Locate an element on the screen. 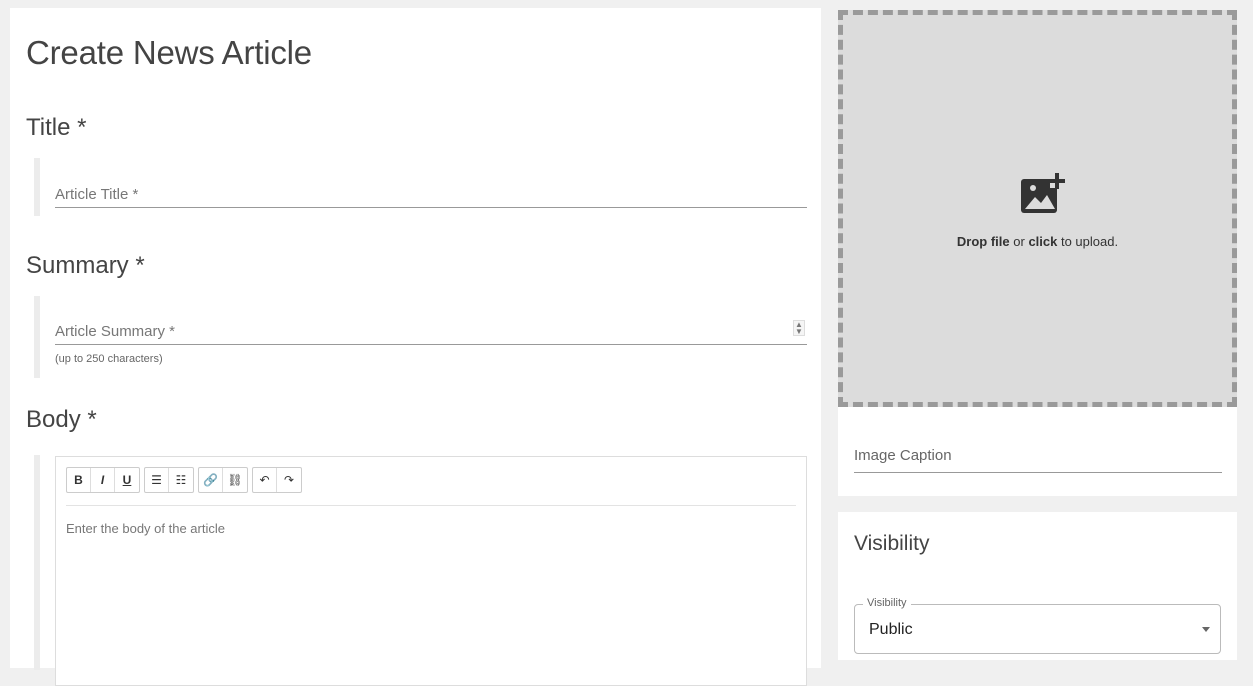 Image resolution: width=1253 pixels, height=686 pixels. unlink-icon: ⛓ is located at coordinates (235, 480).